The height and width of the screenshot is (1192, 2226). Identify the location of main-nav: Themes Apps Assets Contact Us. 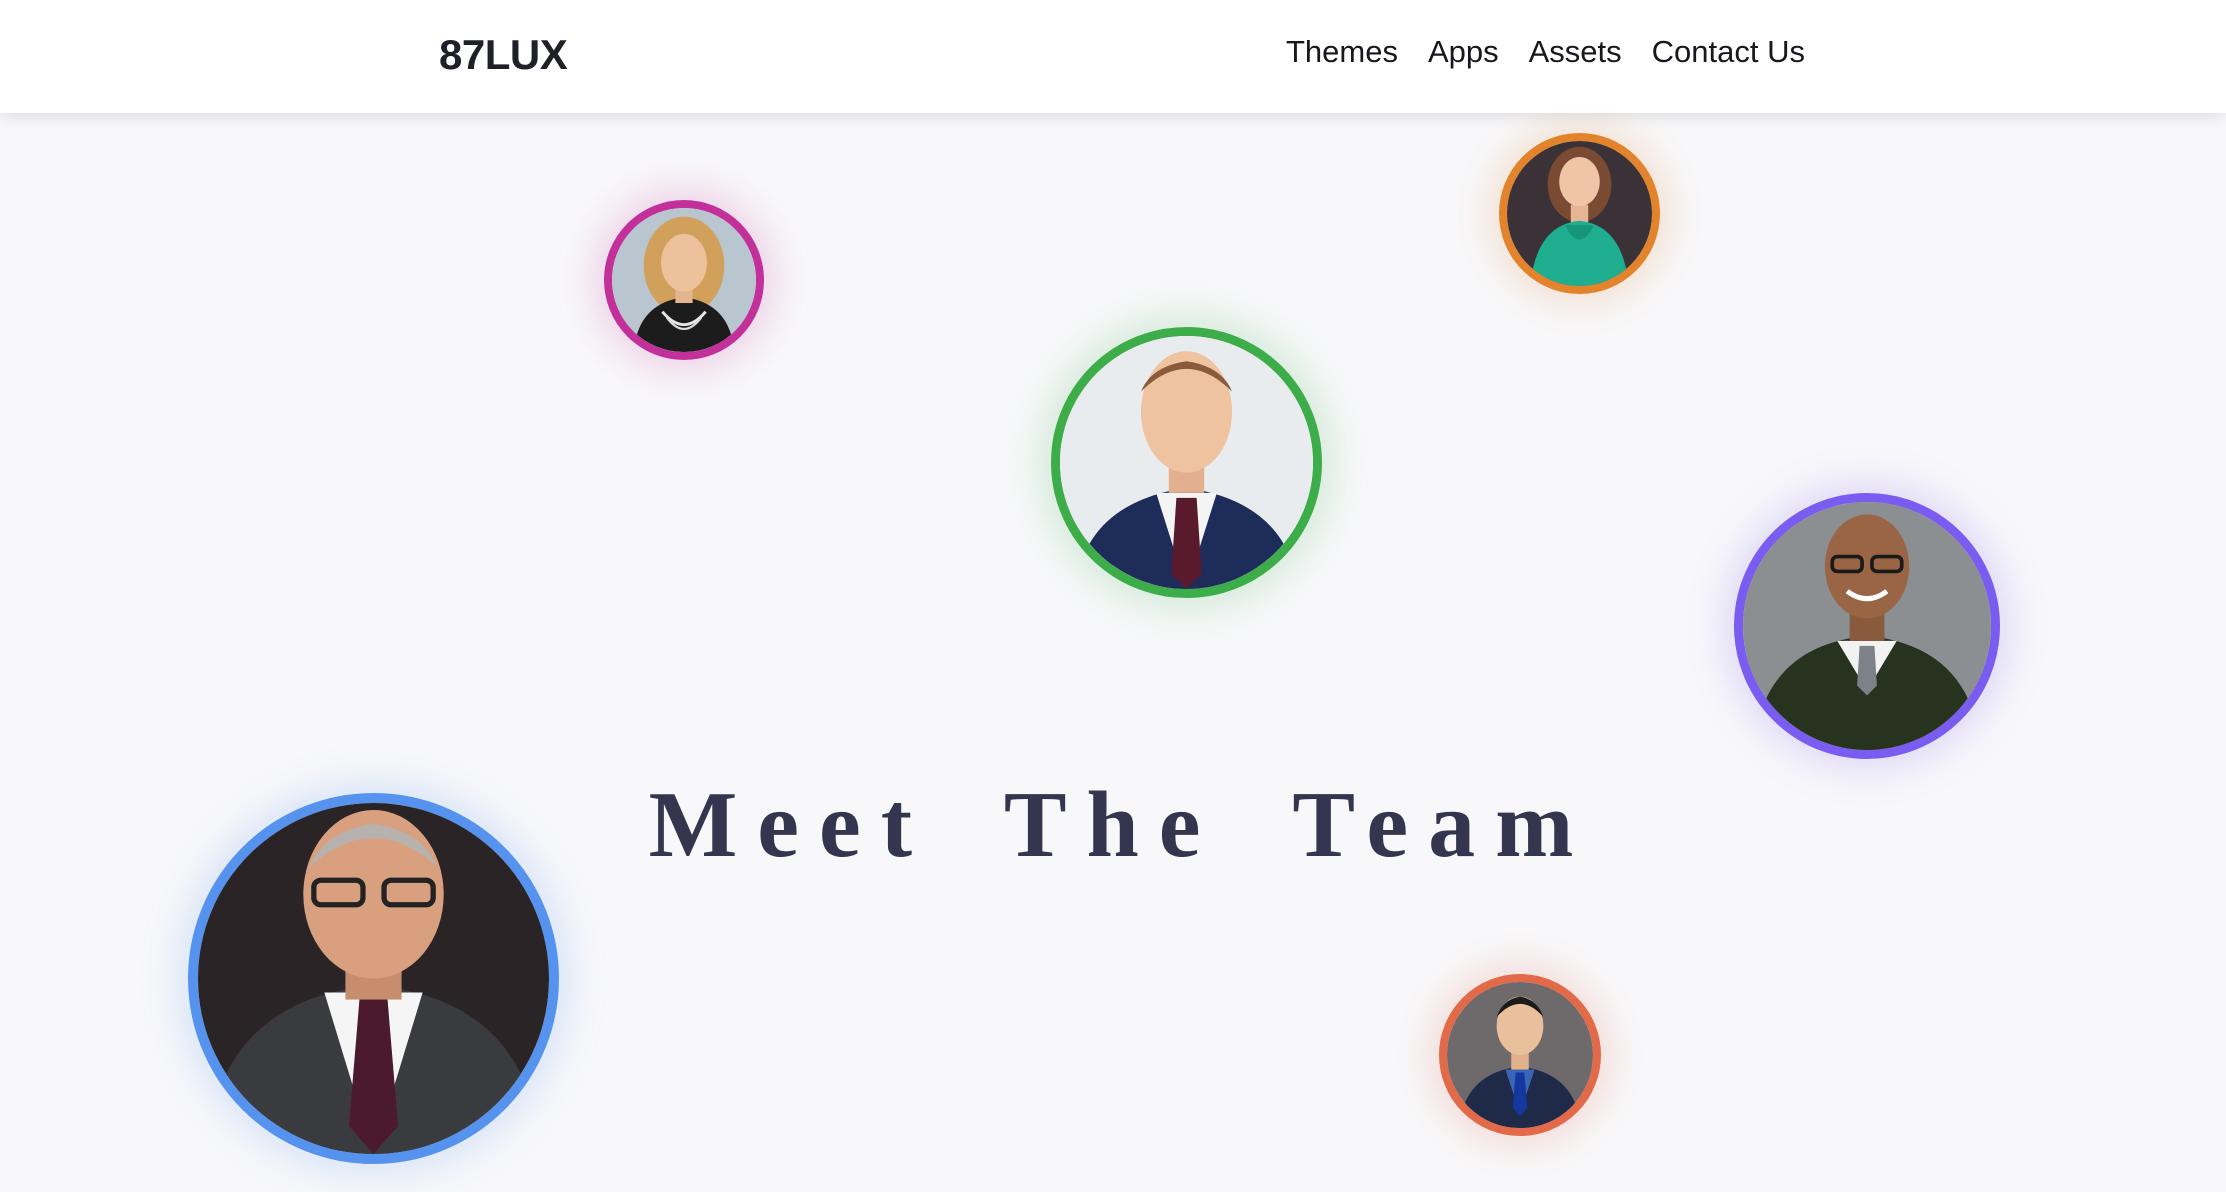
(1545, 51).